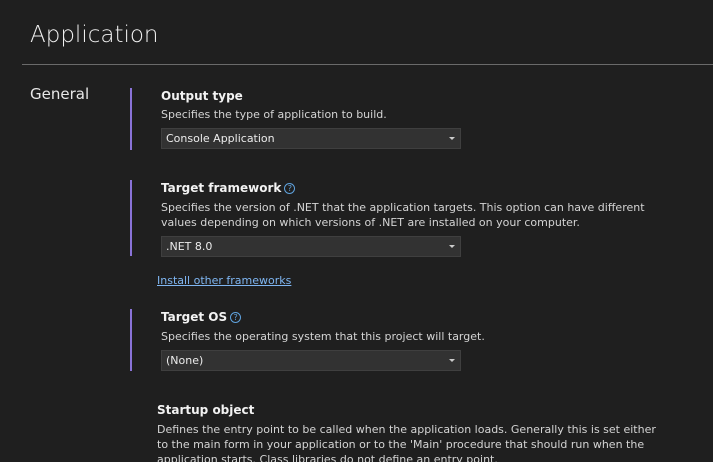  What do you see at coordinates (131, 340) in the screenshot?
I see `target-os-accent-bar` at bounding box center [131, 340].